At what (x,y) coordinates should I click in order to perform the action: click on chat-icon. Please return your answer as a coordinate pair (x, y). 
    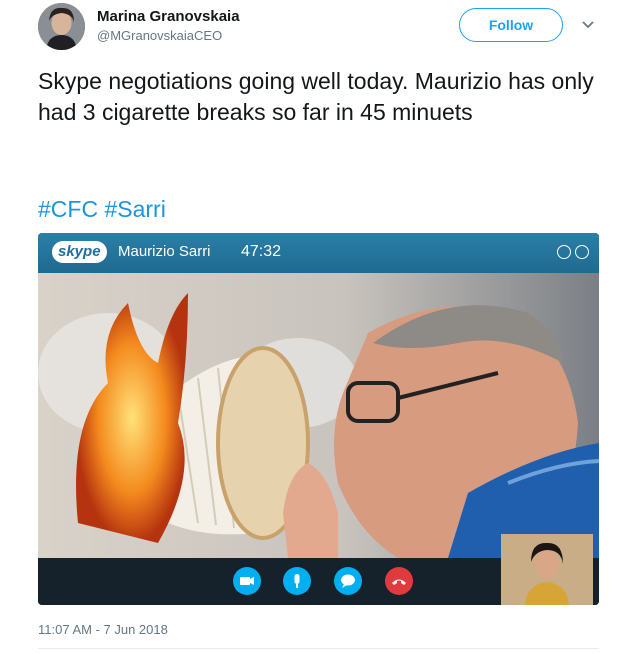
    Looking at the image, I should click on (348, 581).